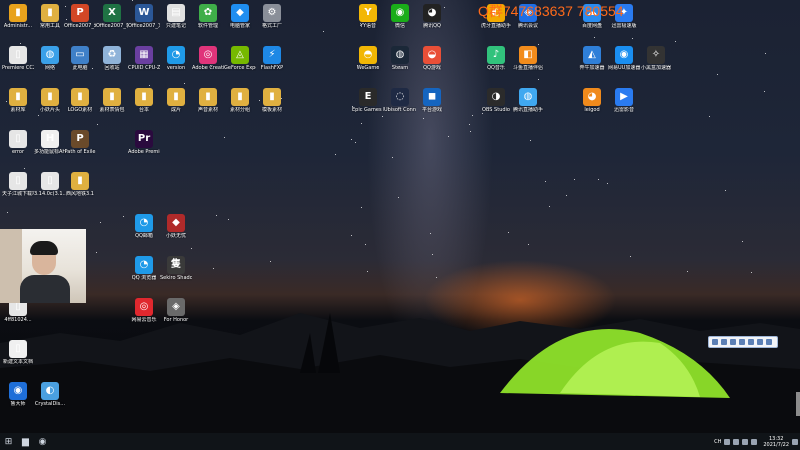  What do you see at coordinates (240, 100) in the screenshot?
I see `desktop-icon-materials-sort: ▮ 素材分组` at bounding box center [240, 100].